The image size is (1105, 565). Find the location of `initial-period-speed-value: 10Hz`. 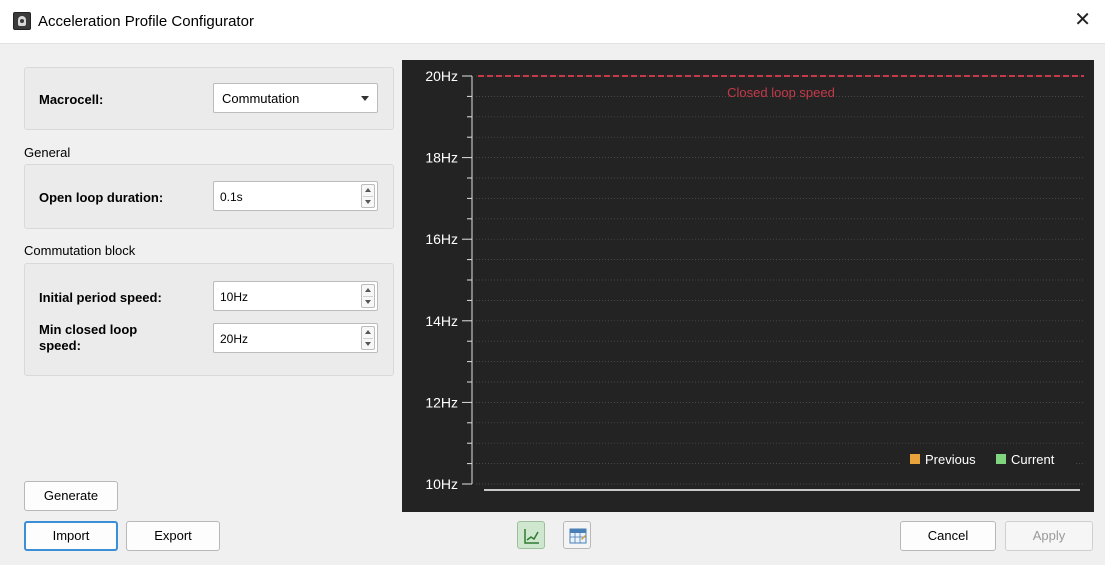

initial-period-speed-value: 10Hz is located at coordinates (234, 297).